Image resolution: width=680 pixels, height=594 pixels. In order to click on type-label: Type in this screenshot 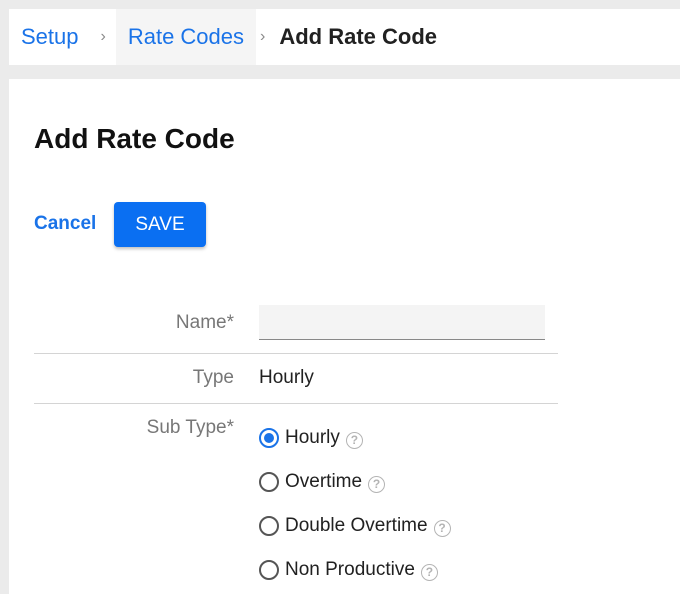, I will do `click(213, 377)`.